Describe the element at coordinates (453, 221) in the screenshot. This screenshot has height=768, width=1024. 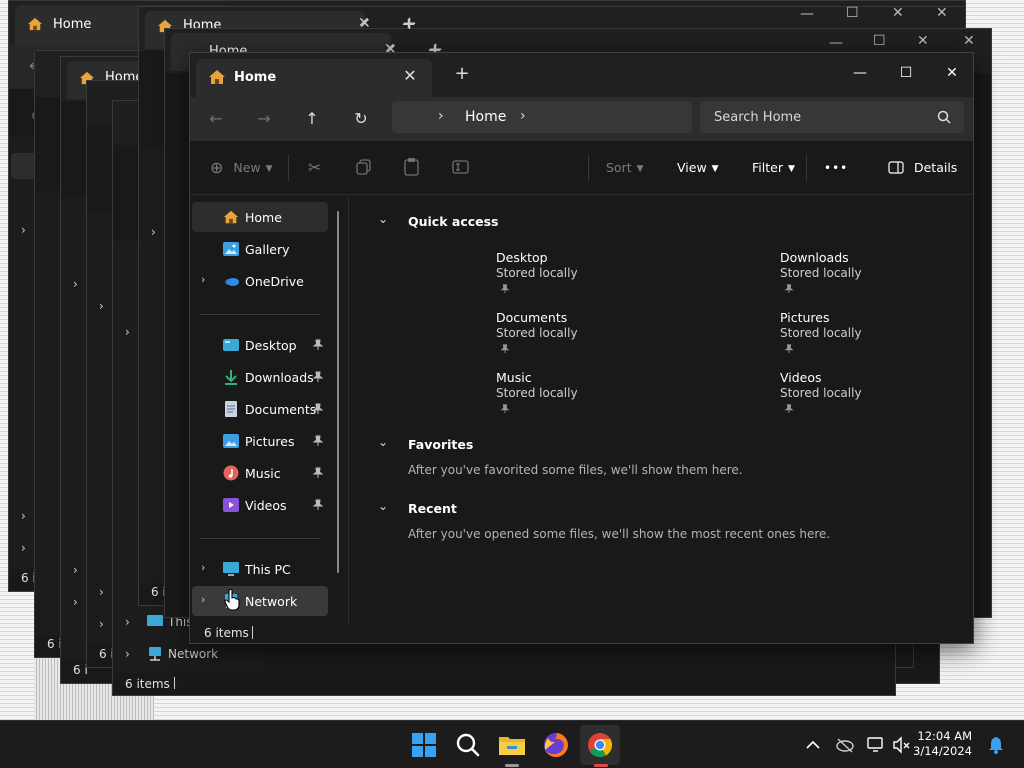
I see `section-quick-access: Quick access` at that location.